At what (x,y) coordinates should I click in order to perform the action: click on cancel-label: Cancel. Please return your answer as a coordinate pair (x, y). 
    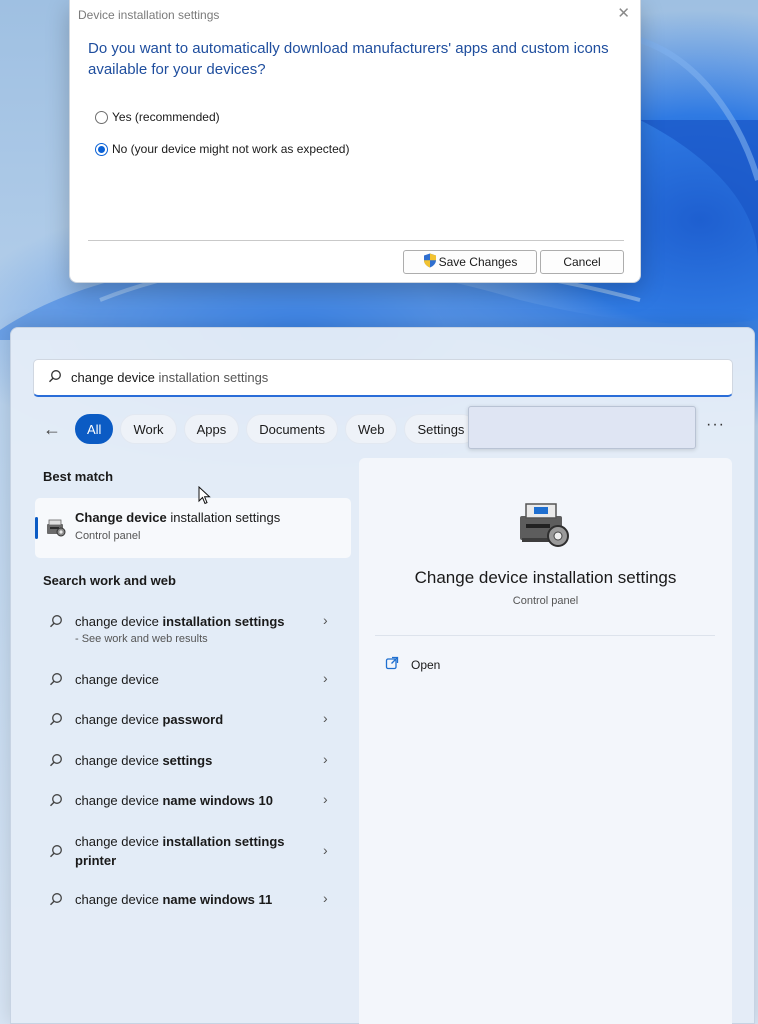
    Looking at the image, I should click on (582, 262).